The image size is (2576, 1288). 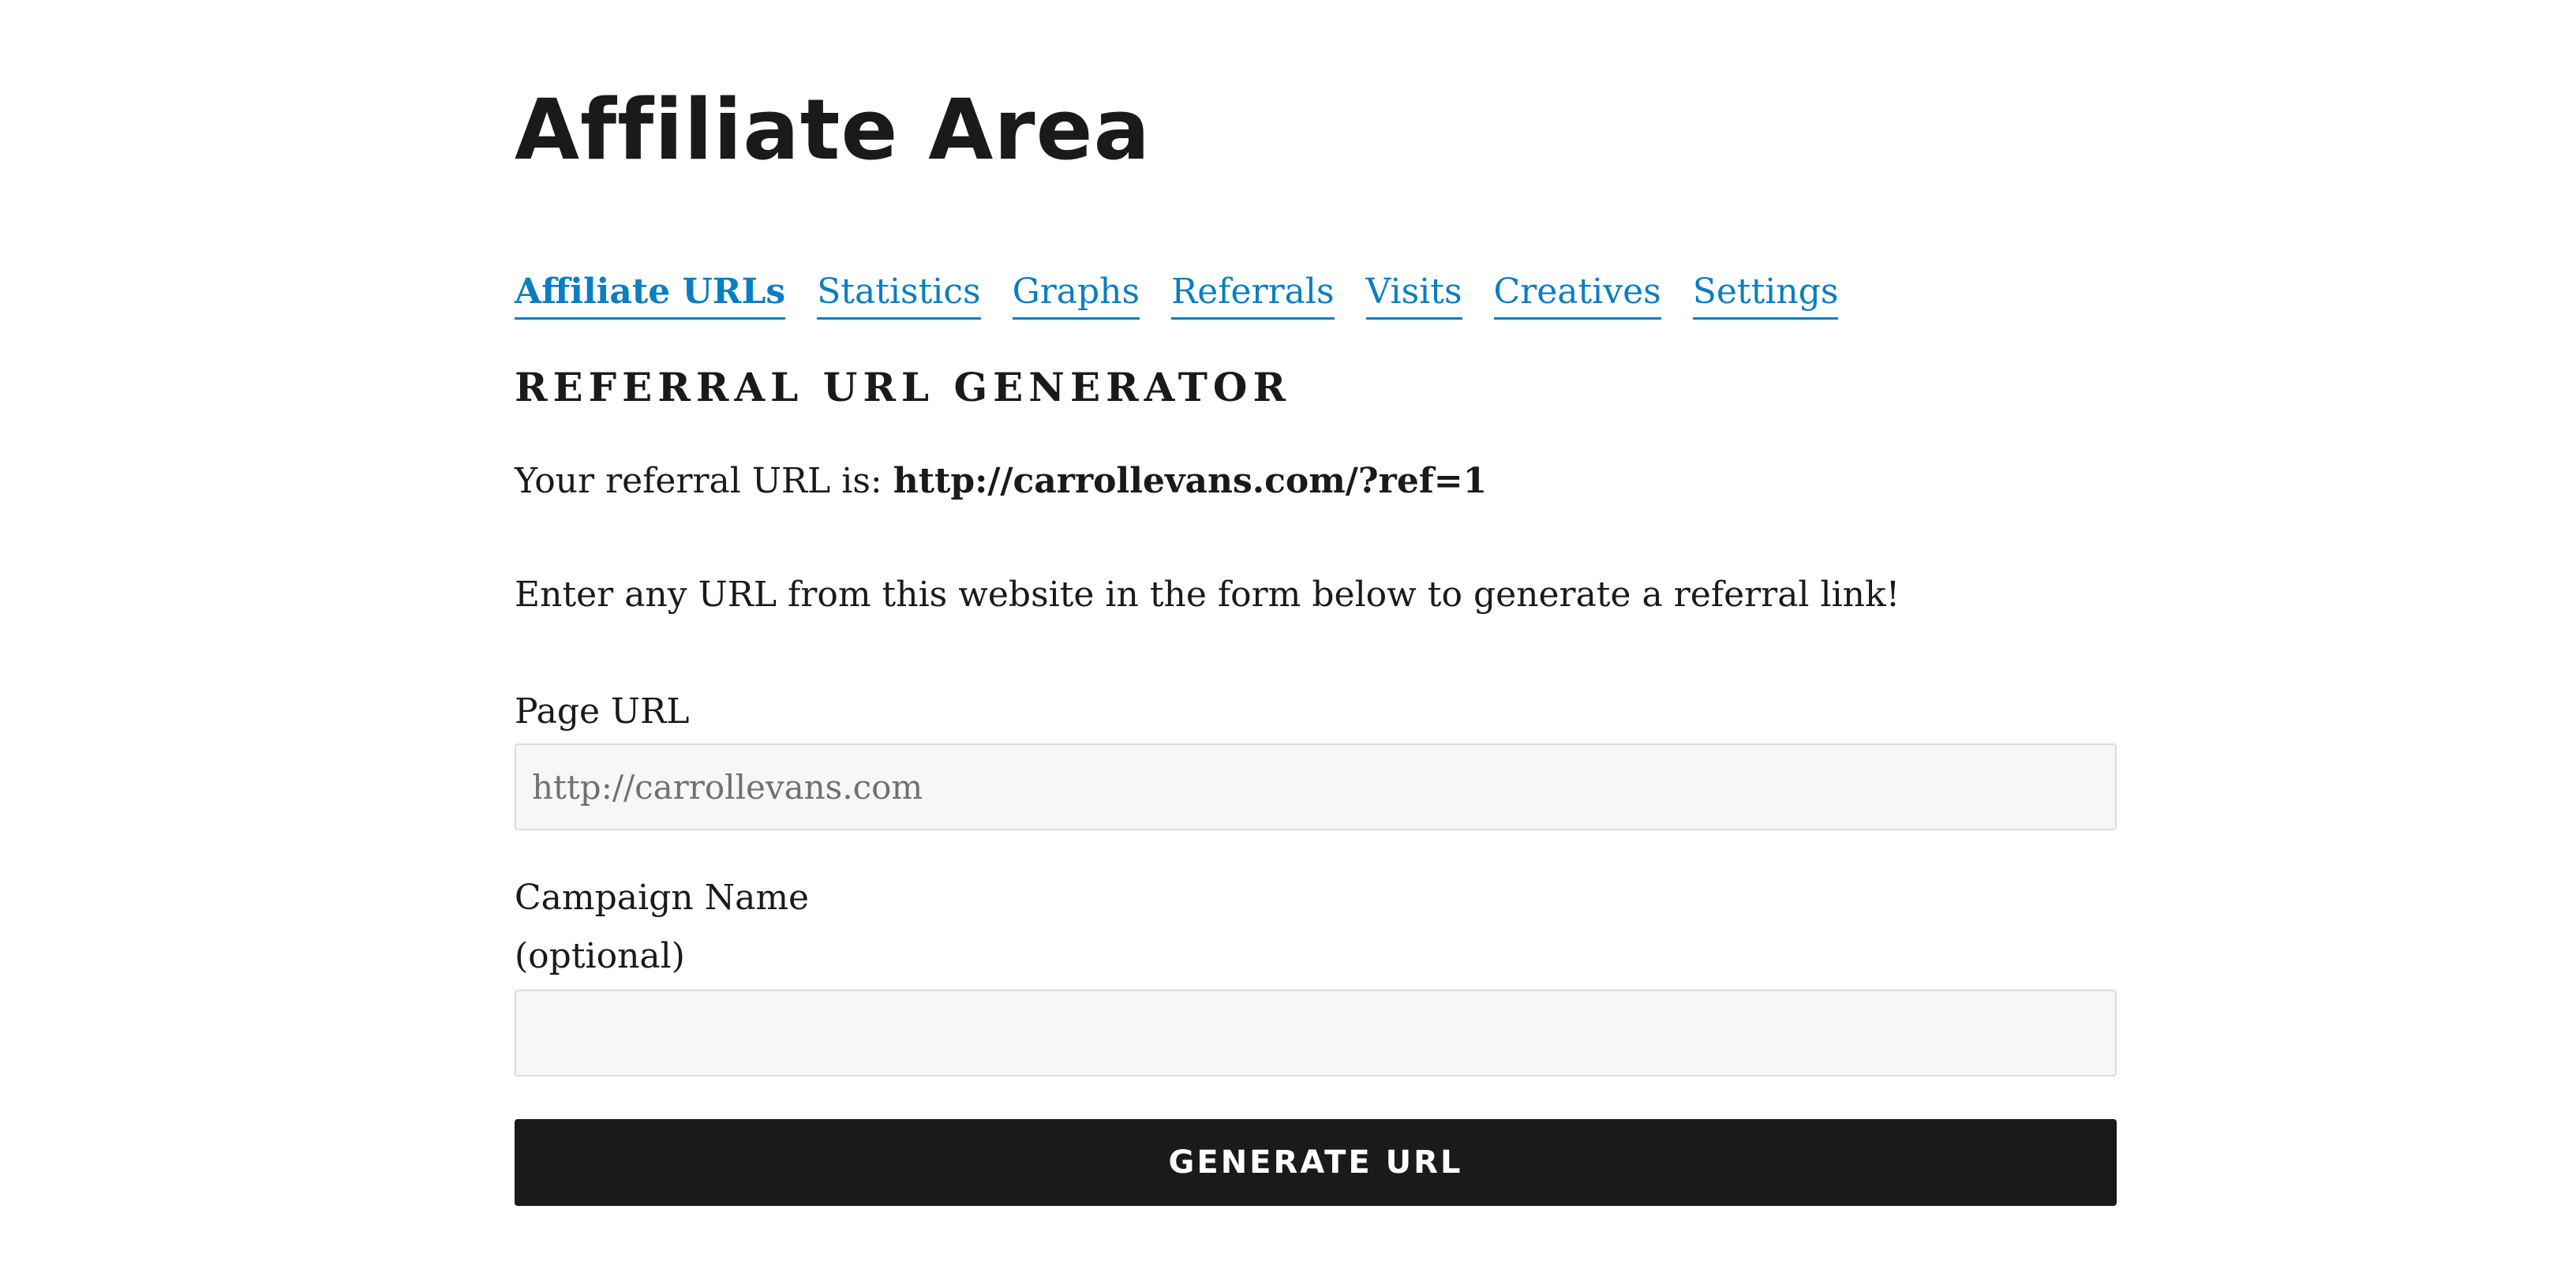 What do you see at coordinates (1316, 786) in the screenshot?
I see `page-url-input` at bounding box center [1316, 786].